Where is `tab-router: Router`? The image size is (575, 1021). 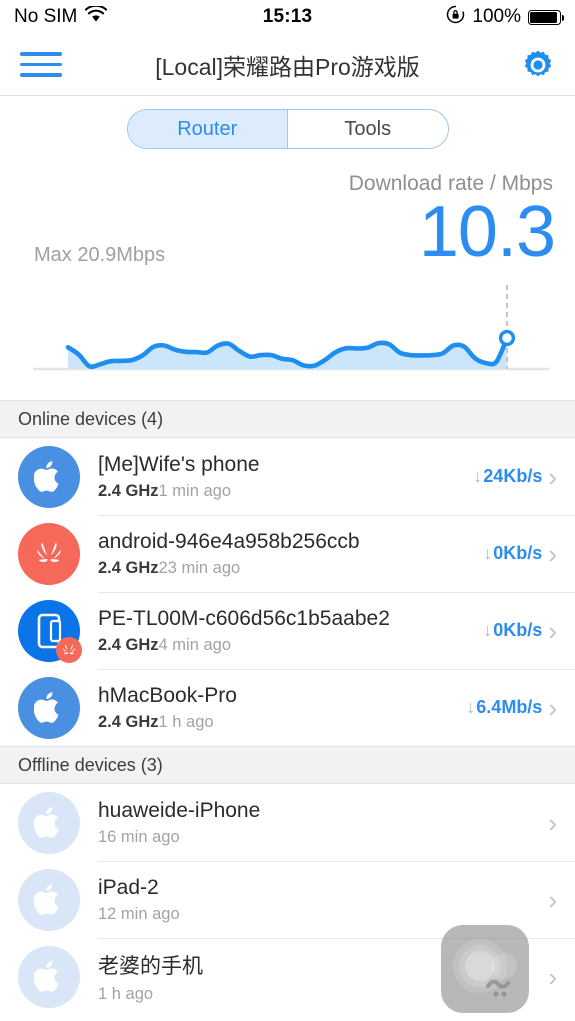
tab-router: Router is located at coordinates (207, 129).